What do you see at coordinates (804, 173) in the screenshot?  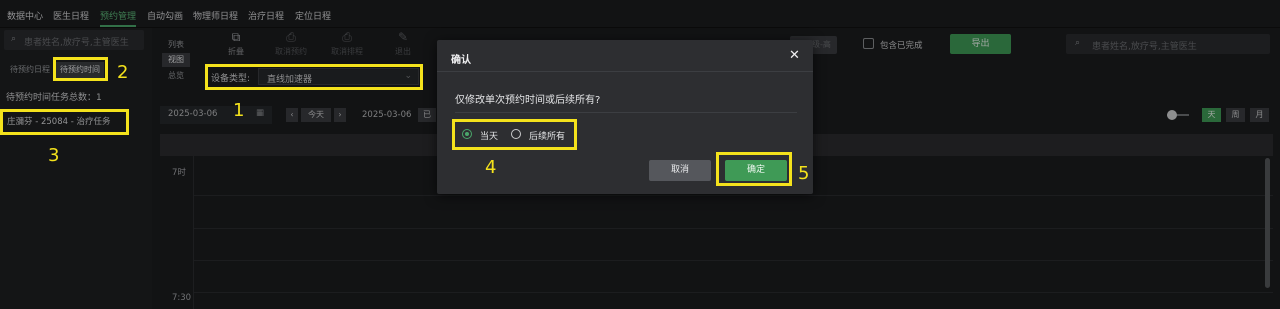 I see `annotation-number-5: 5` at bounding box center [804, 173].